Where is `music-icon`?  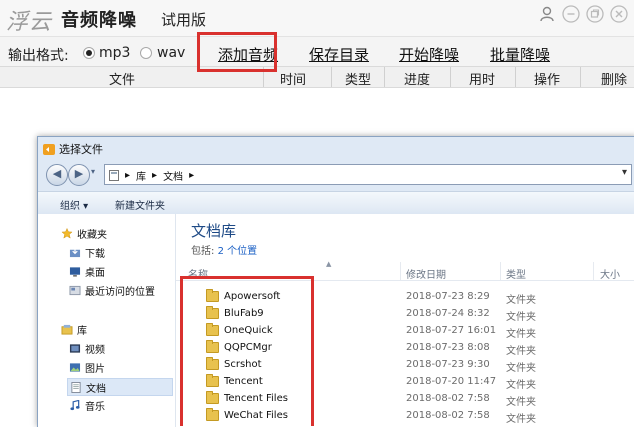
music-icon is located at coordinates (75, 405).